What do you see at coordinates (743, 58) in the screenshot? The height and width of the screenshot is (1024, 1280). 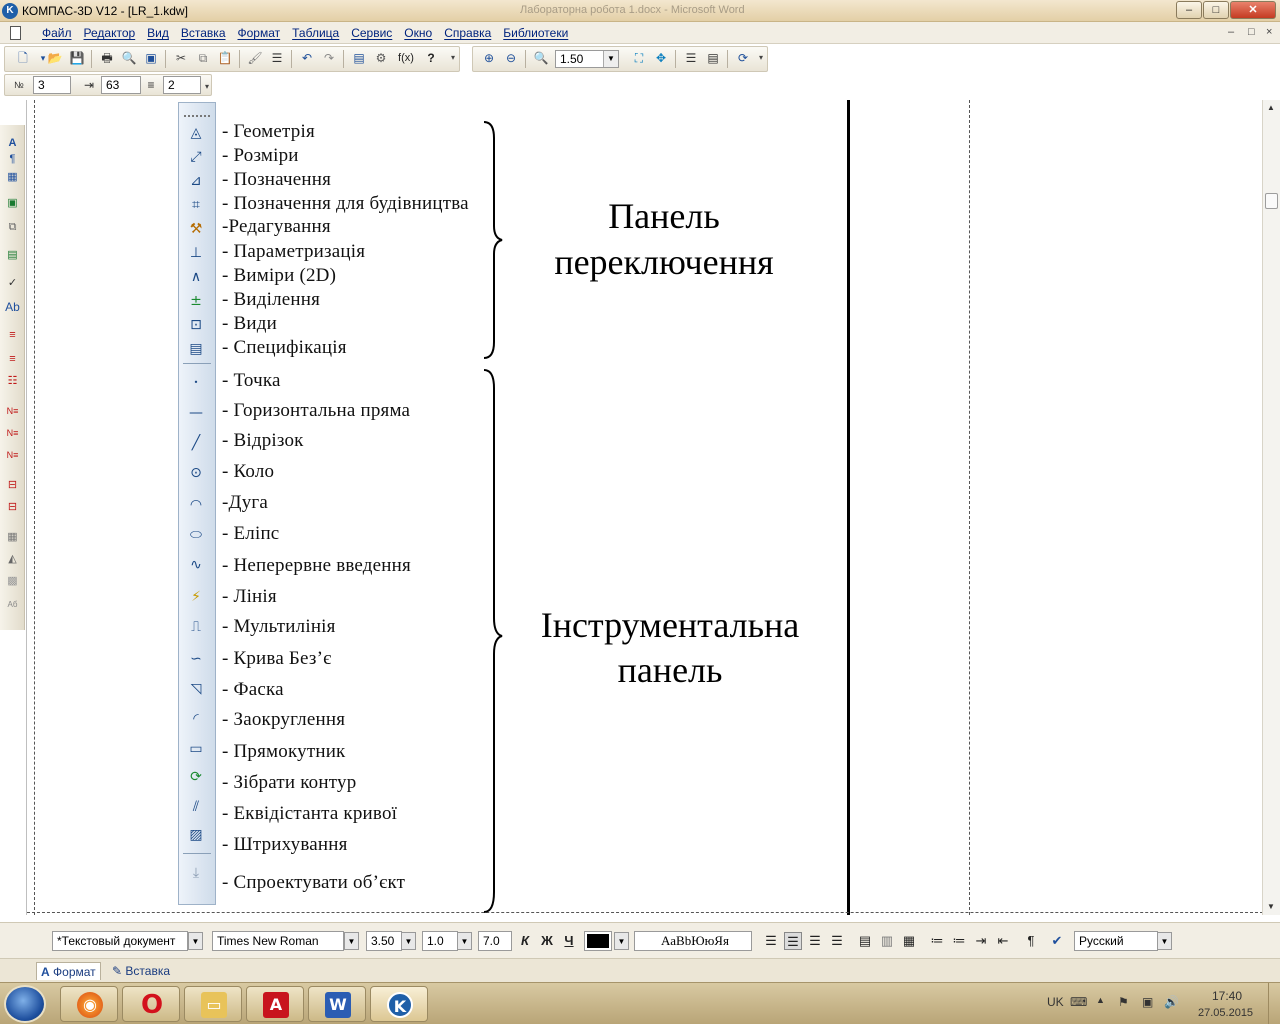 I see `refresh-icon: ⟳` at bounding box center [743, 58].